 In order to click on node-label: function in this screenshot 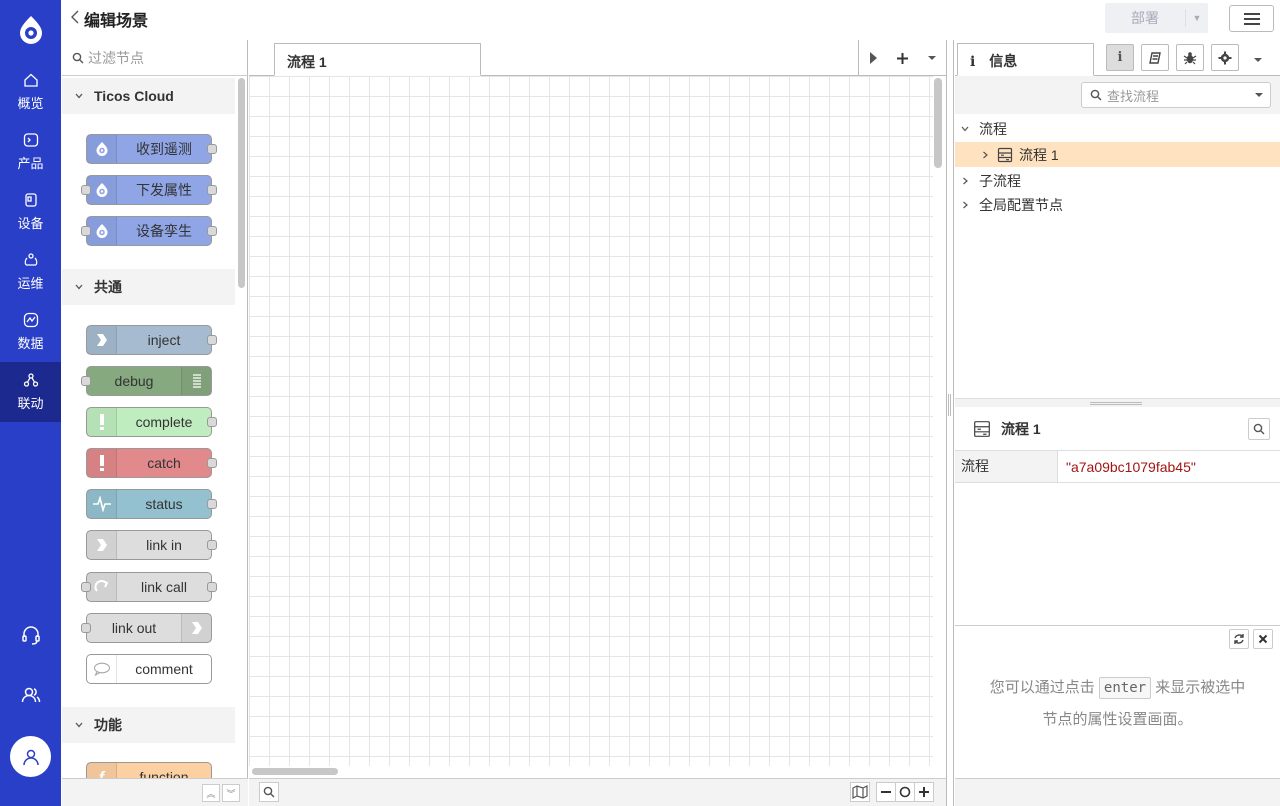, I will do `click(164, 773)`.